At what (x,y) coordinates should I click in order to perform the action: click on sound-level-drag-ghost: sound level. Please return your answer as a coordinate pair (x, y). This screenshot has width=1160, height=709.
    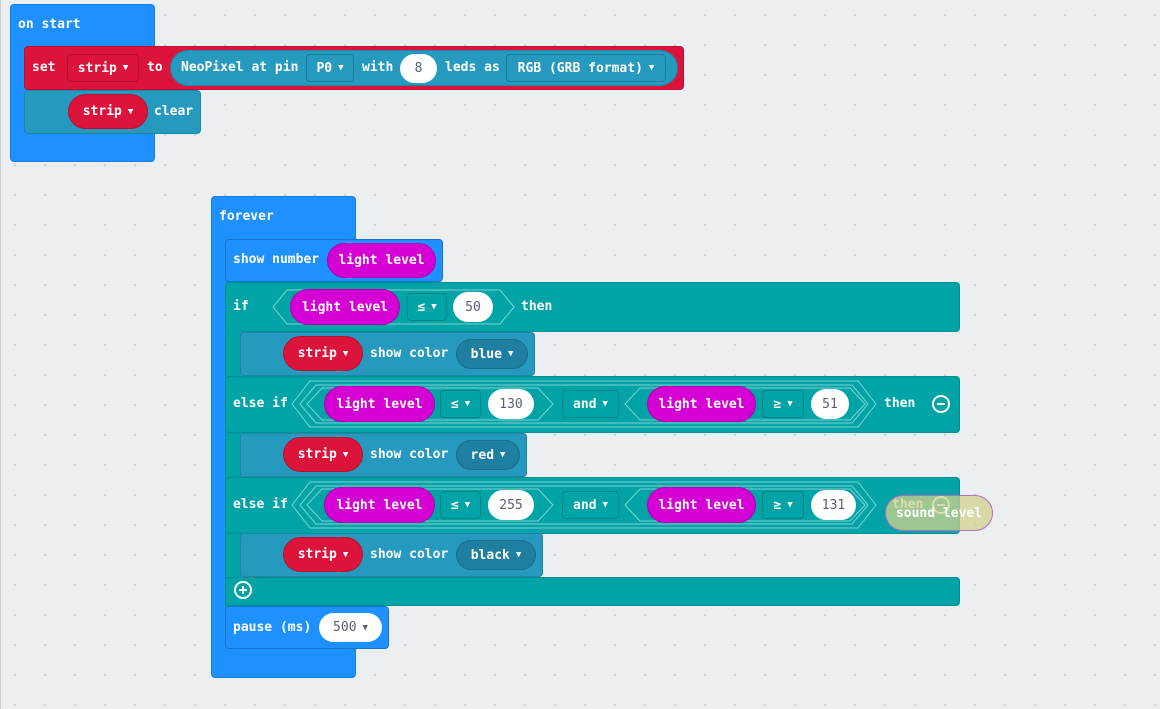
    Looking at the image, I should click on (939, 513).